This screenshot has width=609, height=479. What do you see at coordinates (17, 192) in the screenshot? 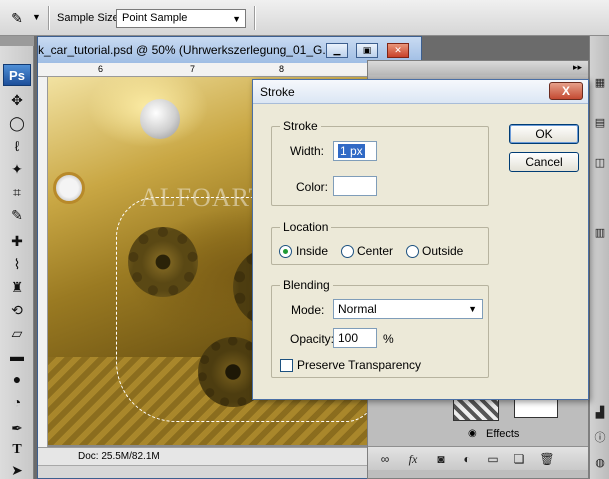
I see `crop-icon: ⌗` at bounding box center [17, 192].